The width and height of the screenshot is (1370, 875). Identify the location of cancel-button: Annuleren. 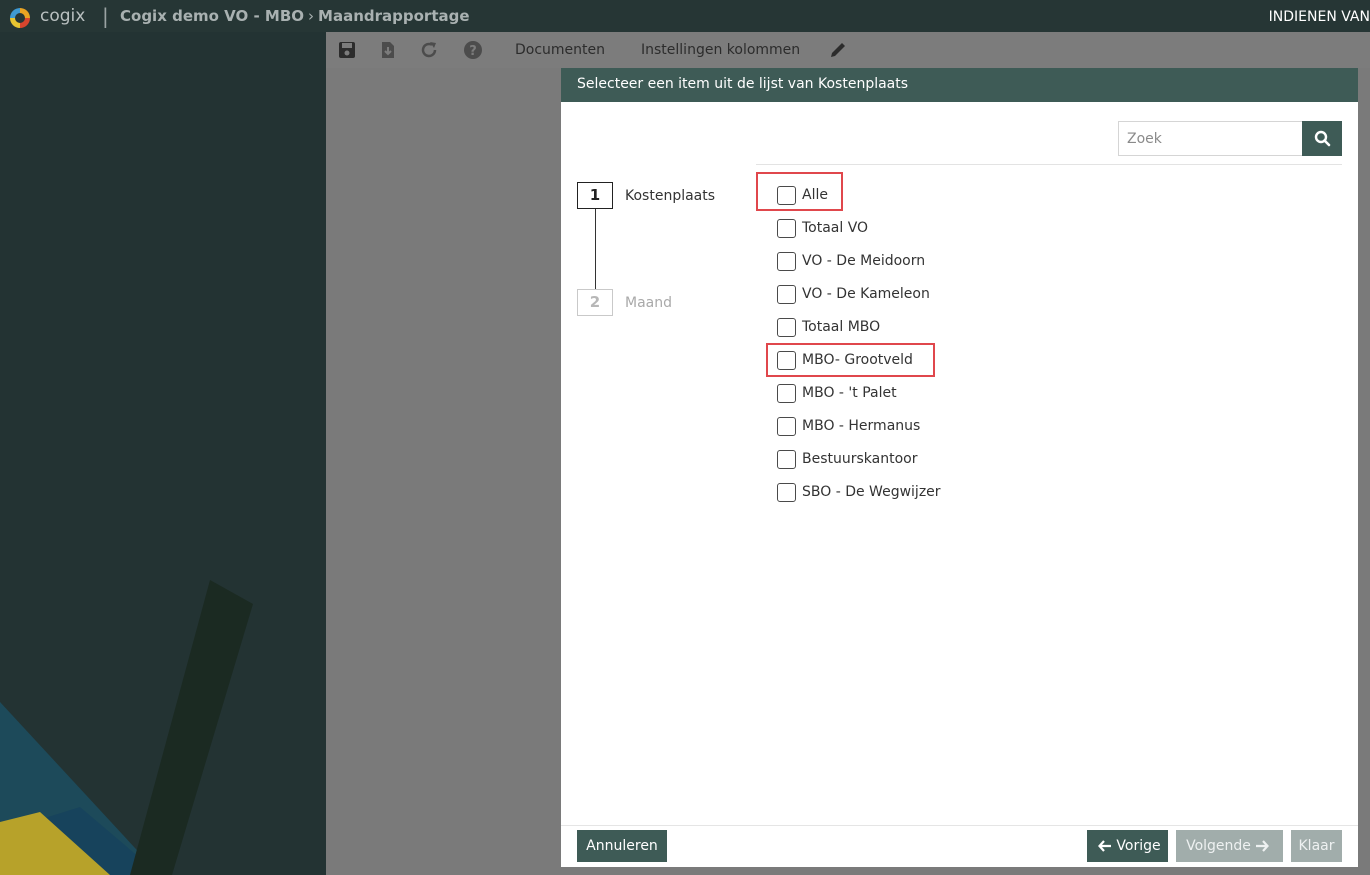
(622, 846).